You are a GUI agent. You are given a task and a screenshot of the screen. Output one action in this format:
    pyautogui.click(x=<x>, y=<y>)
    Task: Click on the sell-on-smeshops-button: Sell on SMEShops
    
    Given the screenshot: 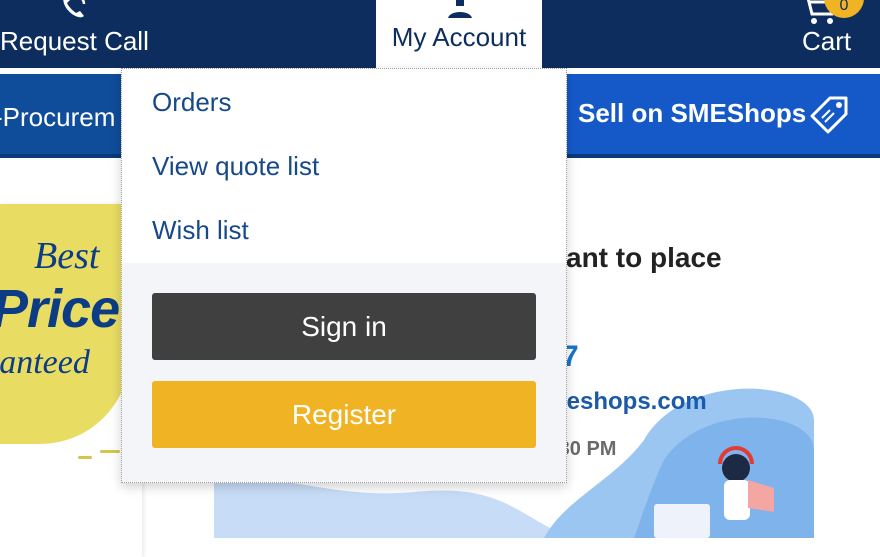 What is the action you would take?
    pyautogui.click(x=723, y=114)
    